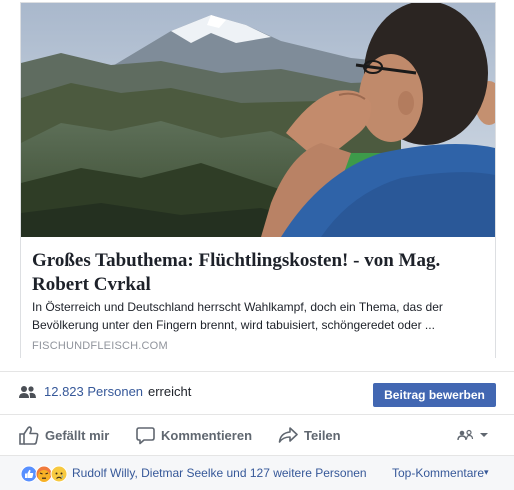  What do you see at coordinates (29, 474) in the screenshot?
I see `like-reaction-icon` at bounding box center [29, 474].